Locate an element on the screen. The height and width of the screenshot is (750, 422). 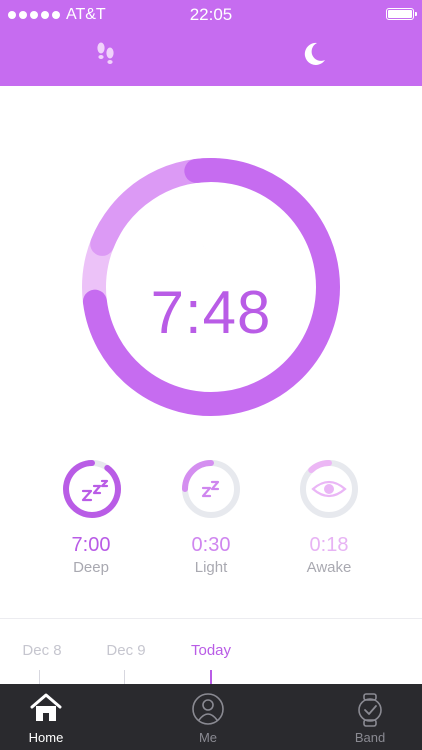
tab-band-label: Band is located at coordinates (370, 737).